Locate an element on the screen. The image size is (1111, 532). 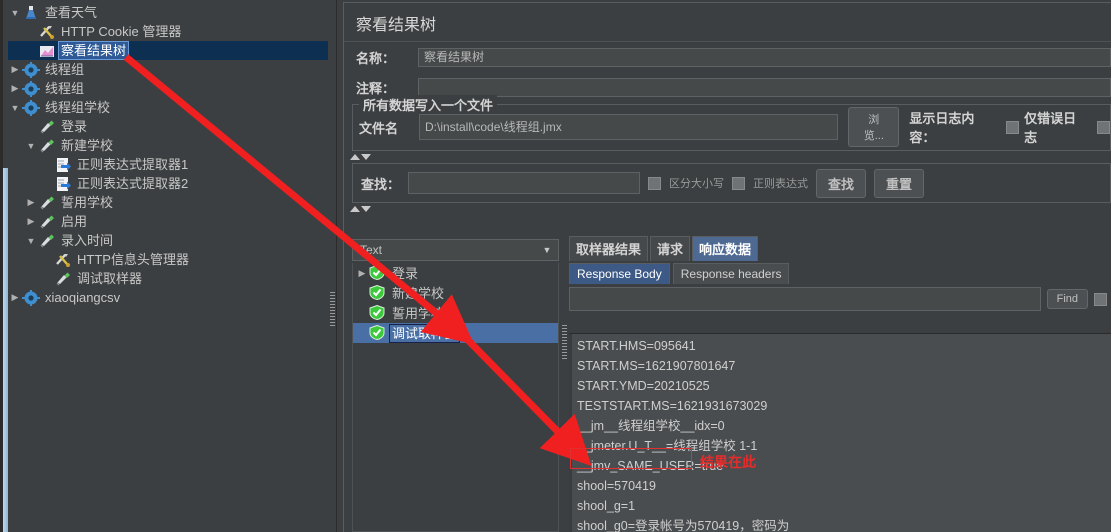
response-body-line: START.HMS=095641 is located at coordinates (636, 346).